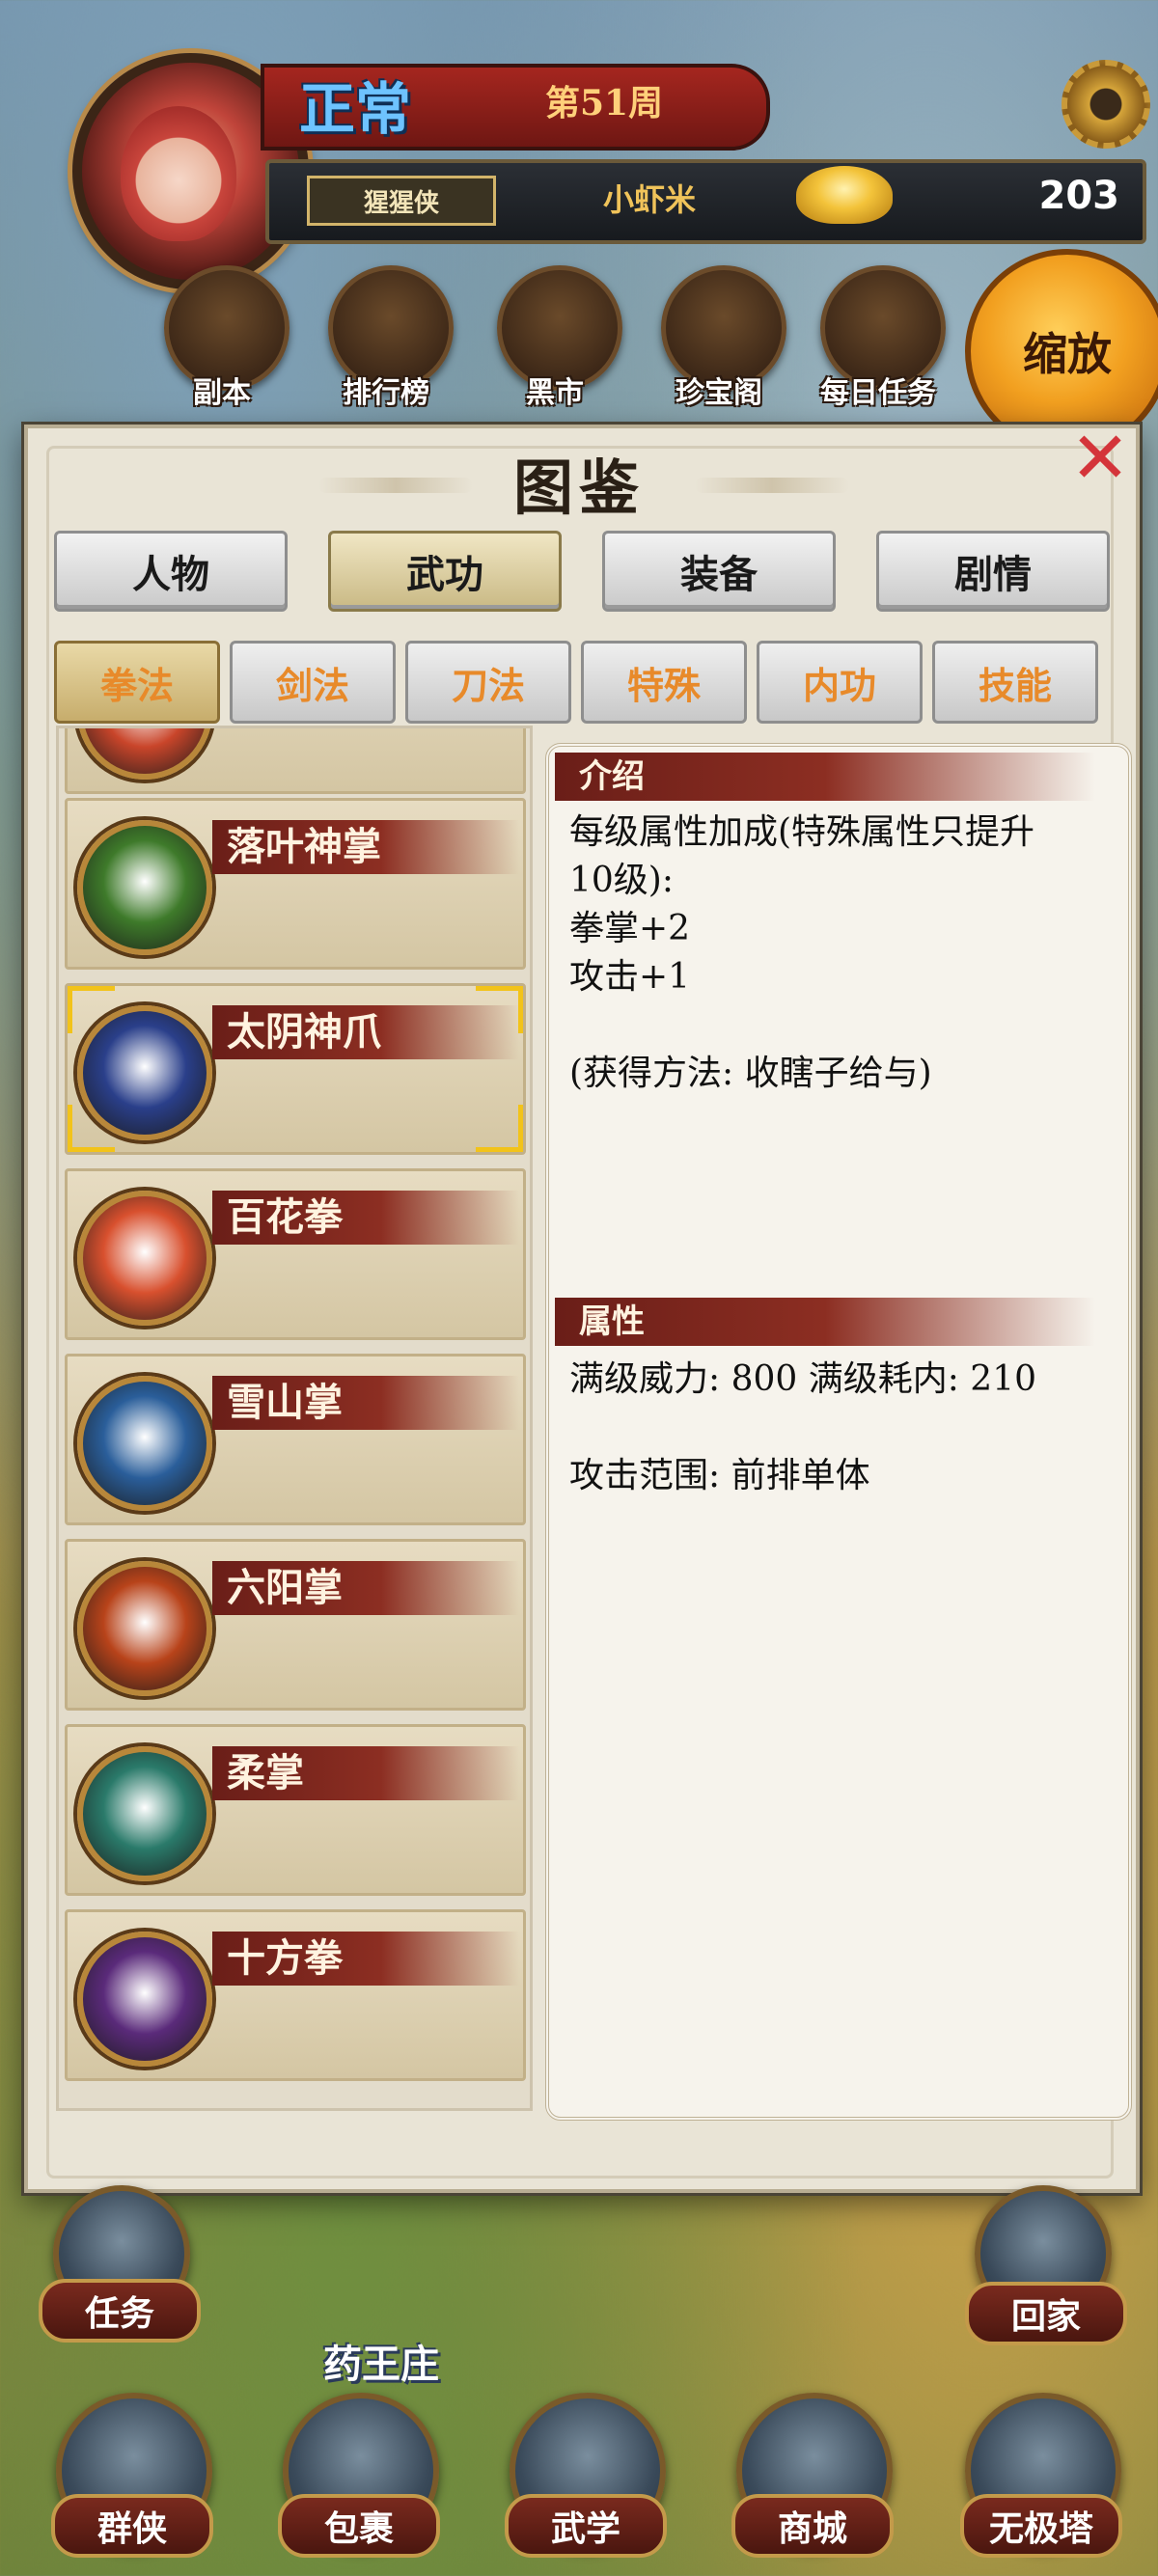 This screenshot has height=2576, width=1158. Describe the element at coordinates (604, 103) in the screenshot. I see `week-label: 第51周` at that location.